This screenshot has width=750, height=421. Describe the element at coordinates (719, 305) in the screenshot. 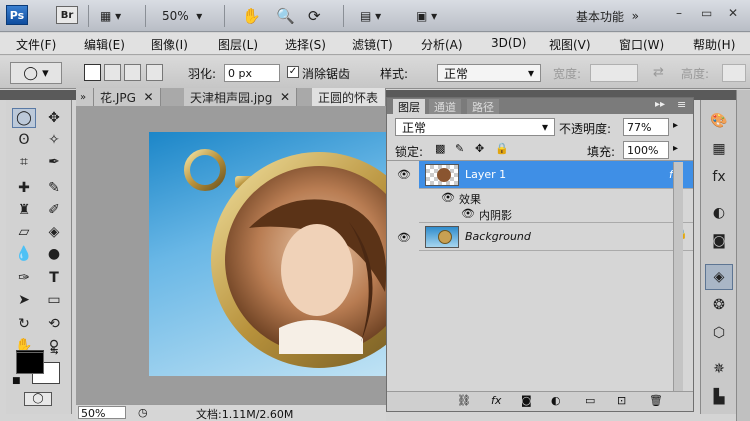

I see `channels-panel-button: ❂` at that location.